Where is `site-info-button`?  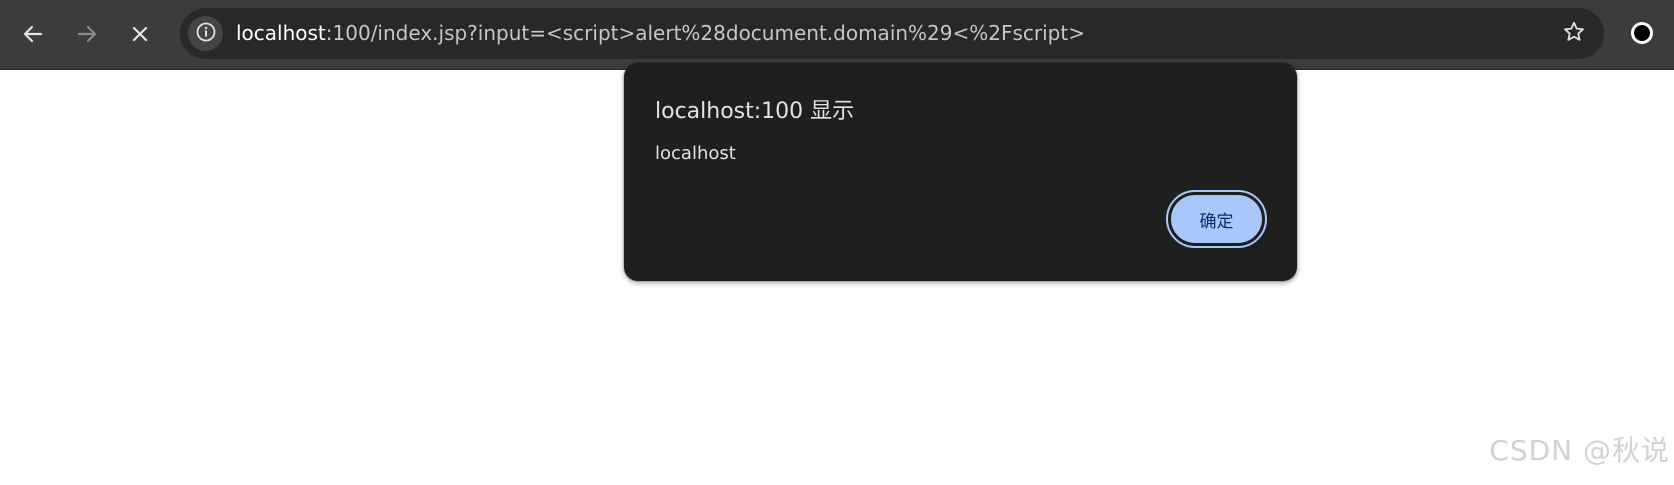
site-info-button is located at coordinates (205, 33).